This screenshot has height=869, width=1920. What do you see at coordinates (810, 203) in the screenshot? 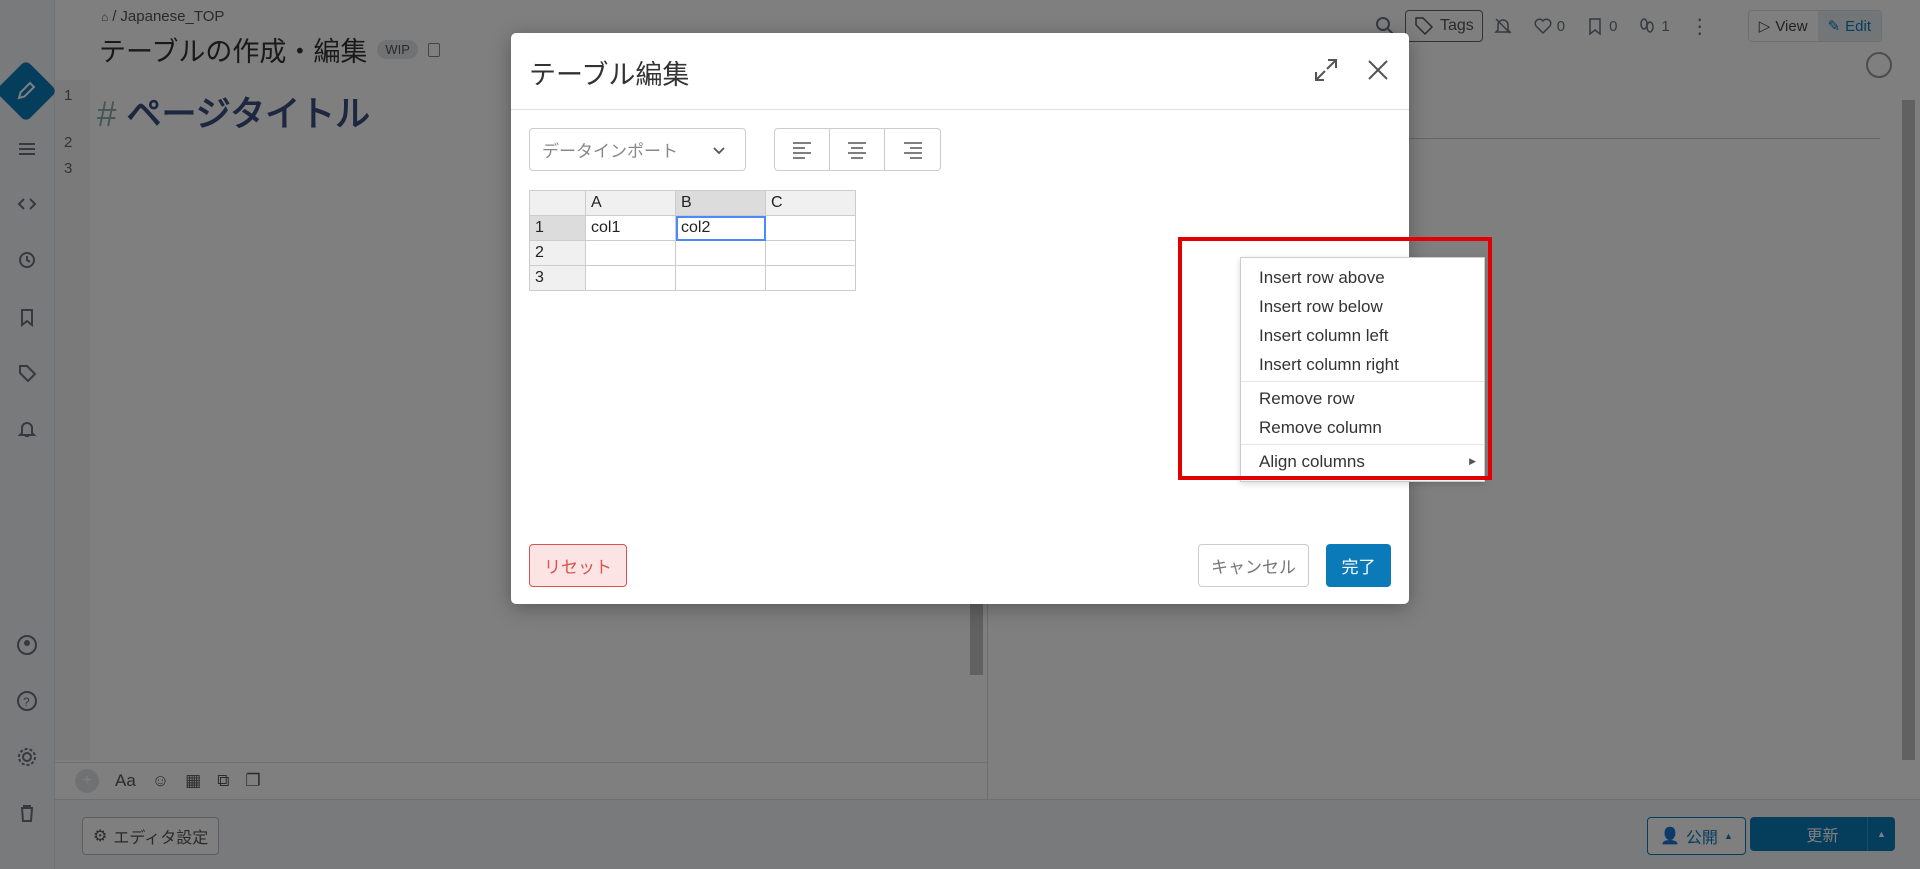
I see `column-header: C` at bounding box center [810, 203].